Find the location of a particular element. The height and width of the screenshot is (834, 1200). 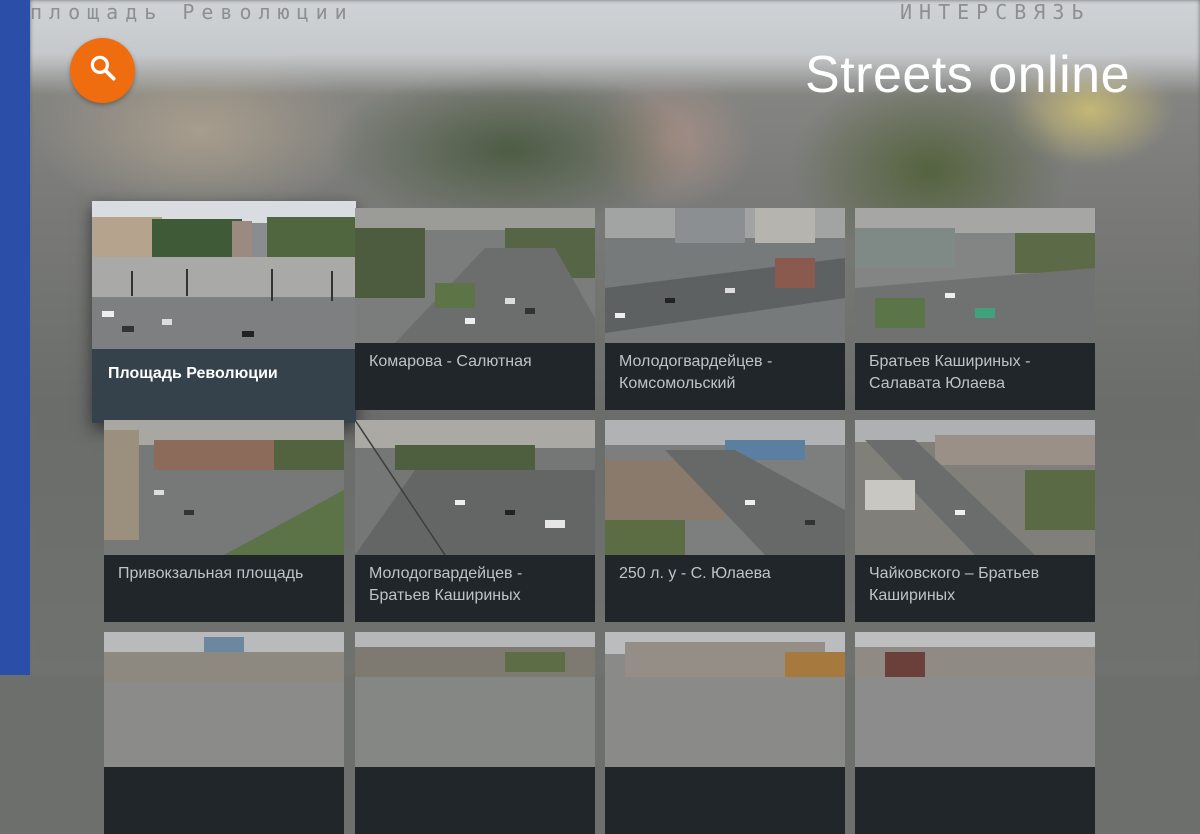

side-accent-bar is located at coordinates (15, 337).